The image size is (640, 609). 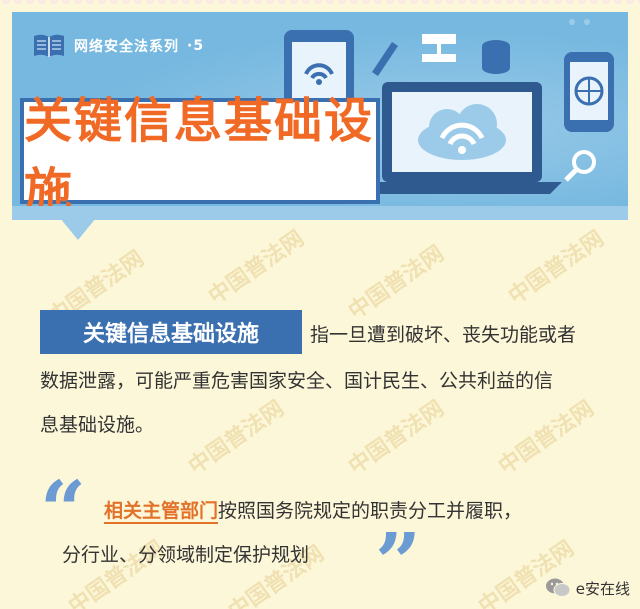 I want to click on laptop-icon, so click(x=462, y=138).